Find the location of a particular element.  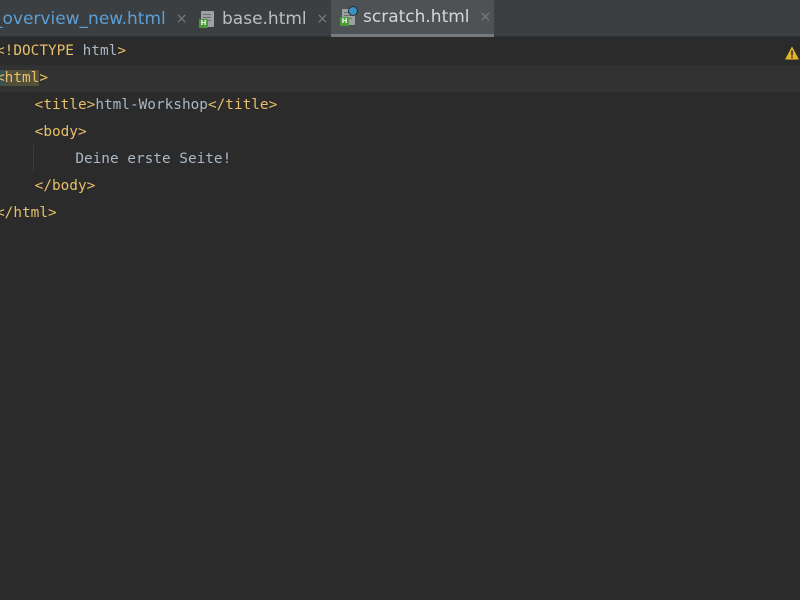

body-close-tag: </body> is located at coordinates (65, 186).